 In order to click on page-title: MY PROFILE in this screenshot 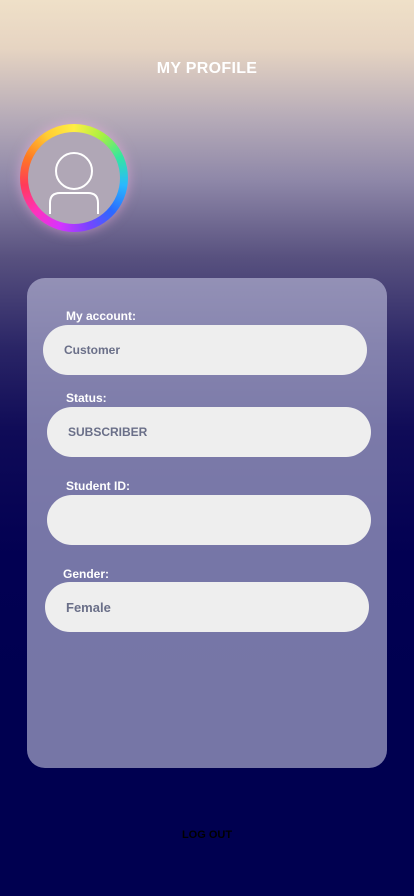, I will do `click(207, 68)`.